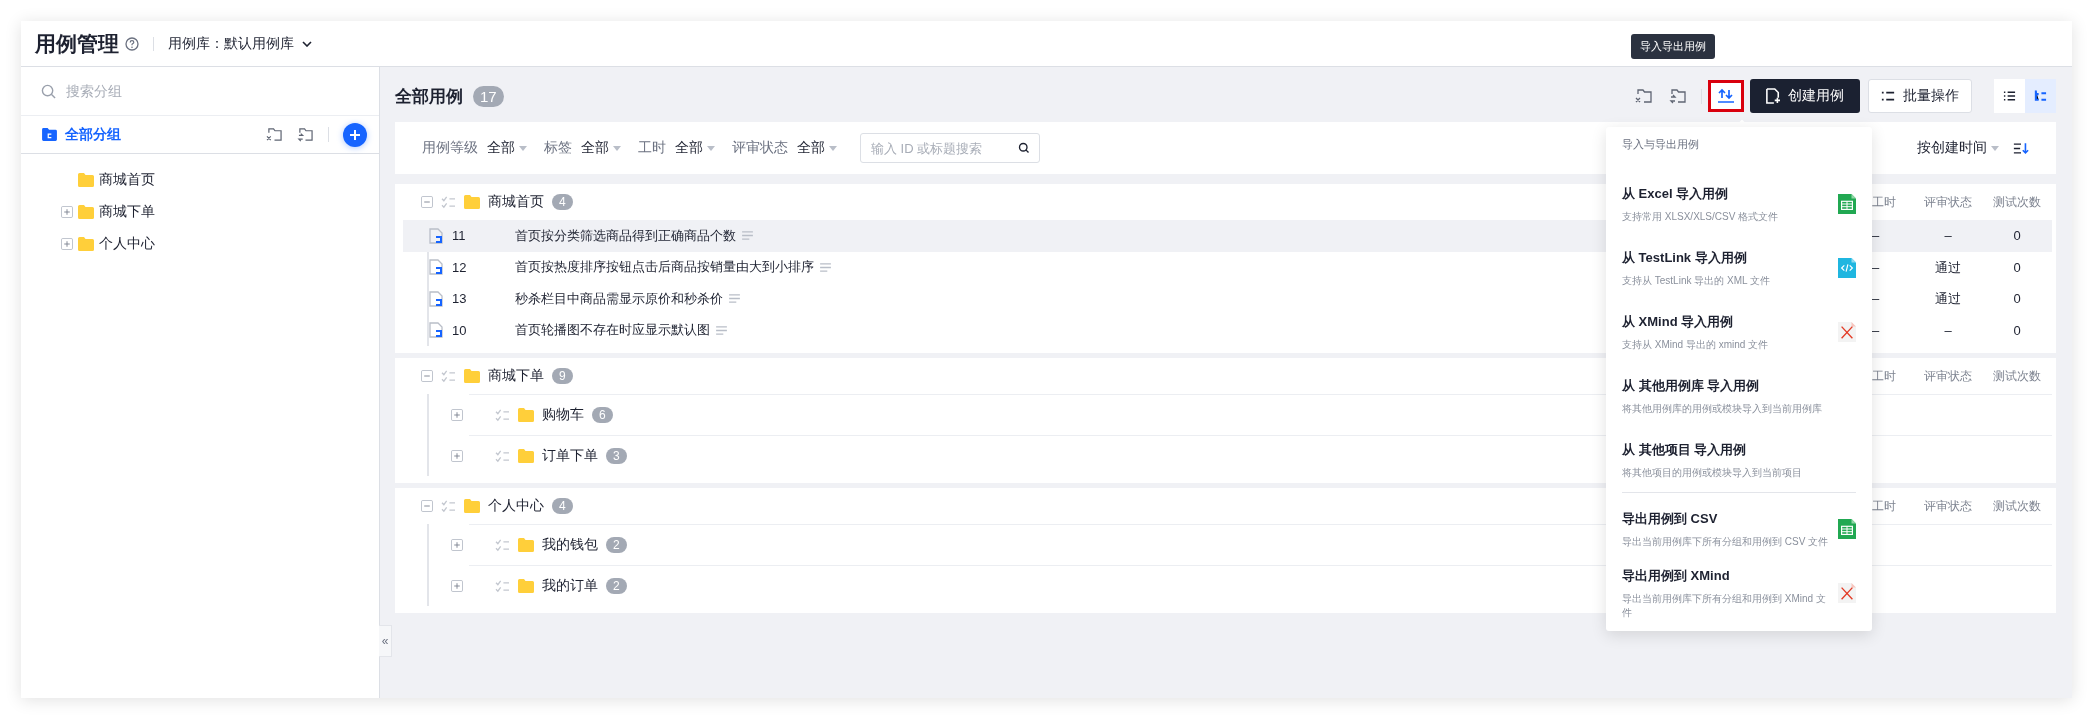  Describe the element at coordinates (1773, 96) in the screenshot. I see `add-file-icon` at that location.